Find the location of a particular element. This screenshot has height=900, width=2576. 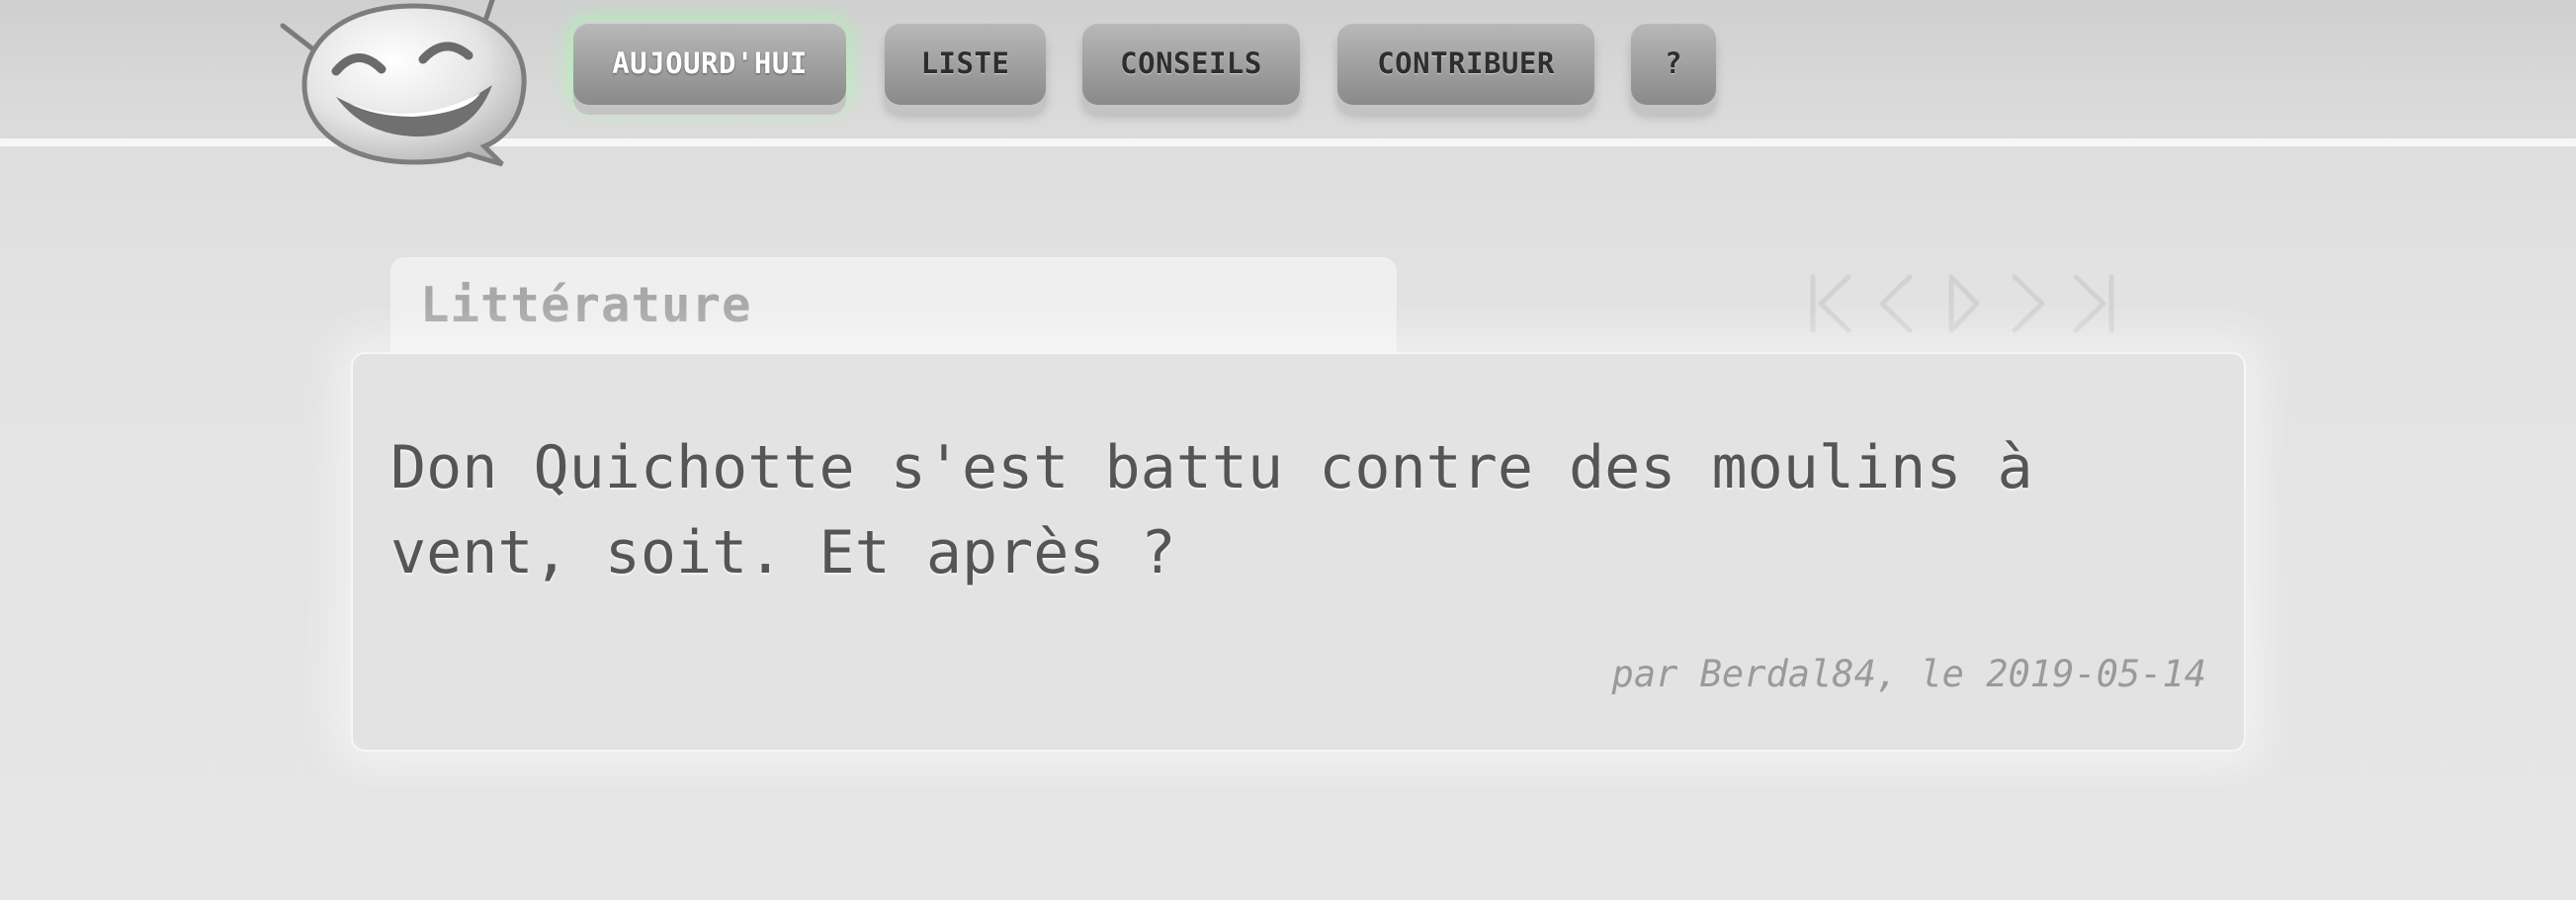

previous-icon is located at coordinates (1896, 303).